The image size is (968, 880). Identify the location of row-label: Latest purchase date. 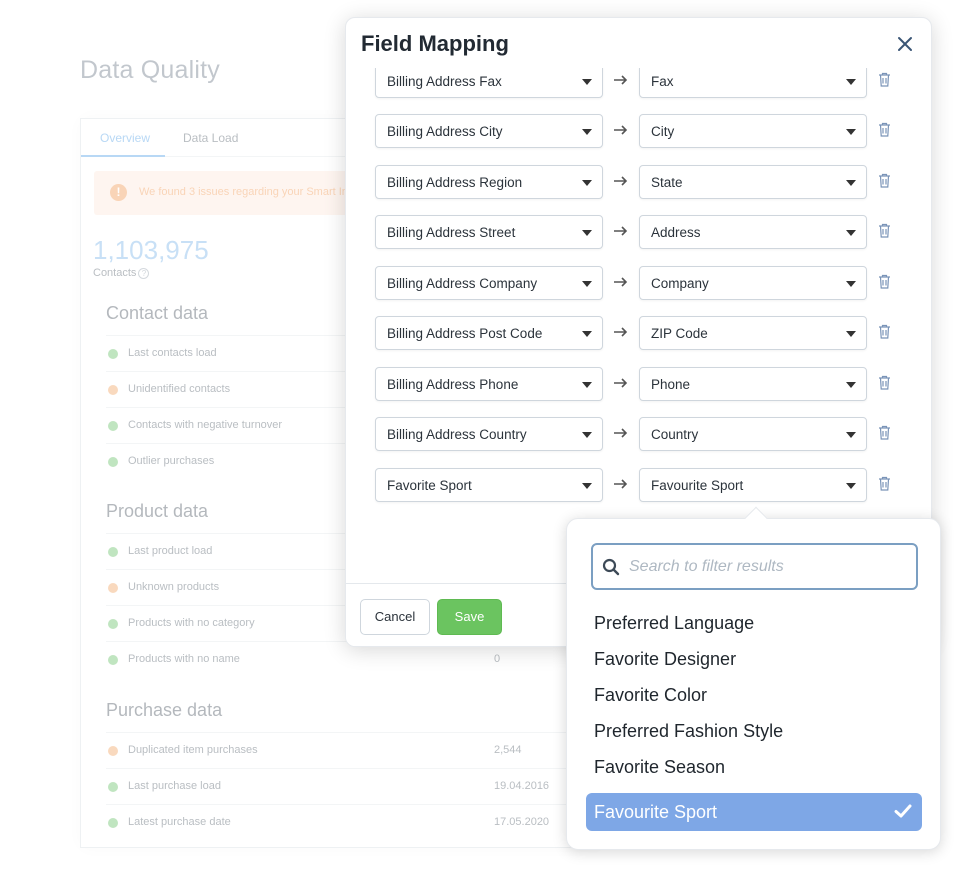
(179, 822).